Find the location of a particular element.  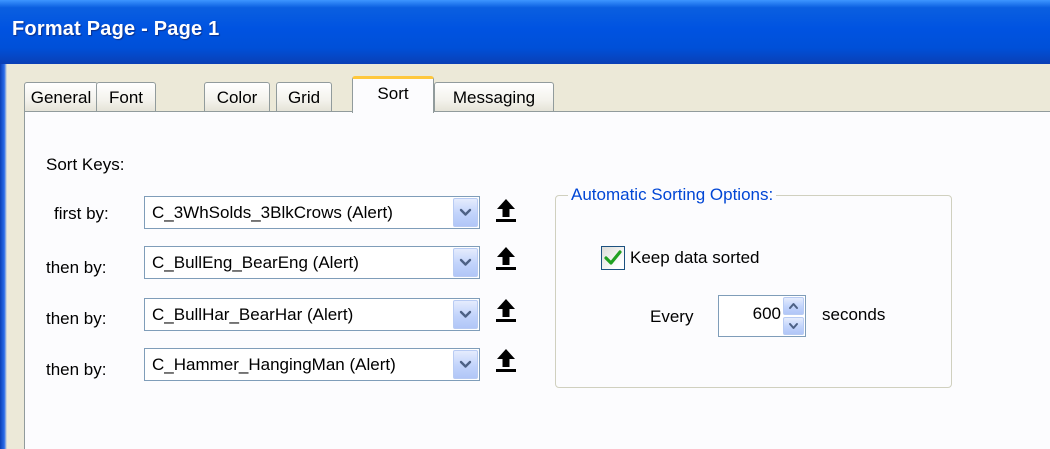

sort-key-2-move-up-button is located at coordinates (506, 258).